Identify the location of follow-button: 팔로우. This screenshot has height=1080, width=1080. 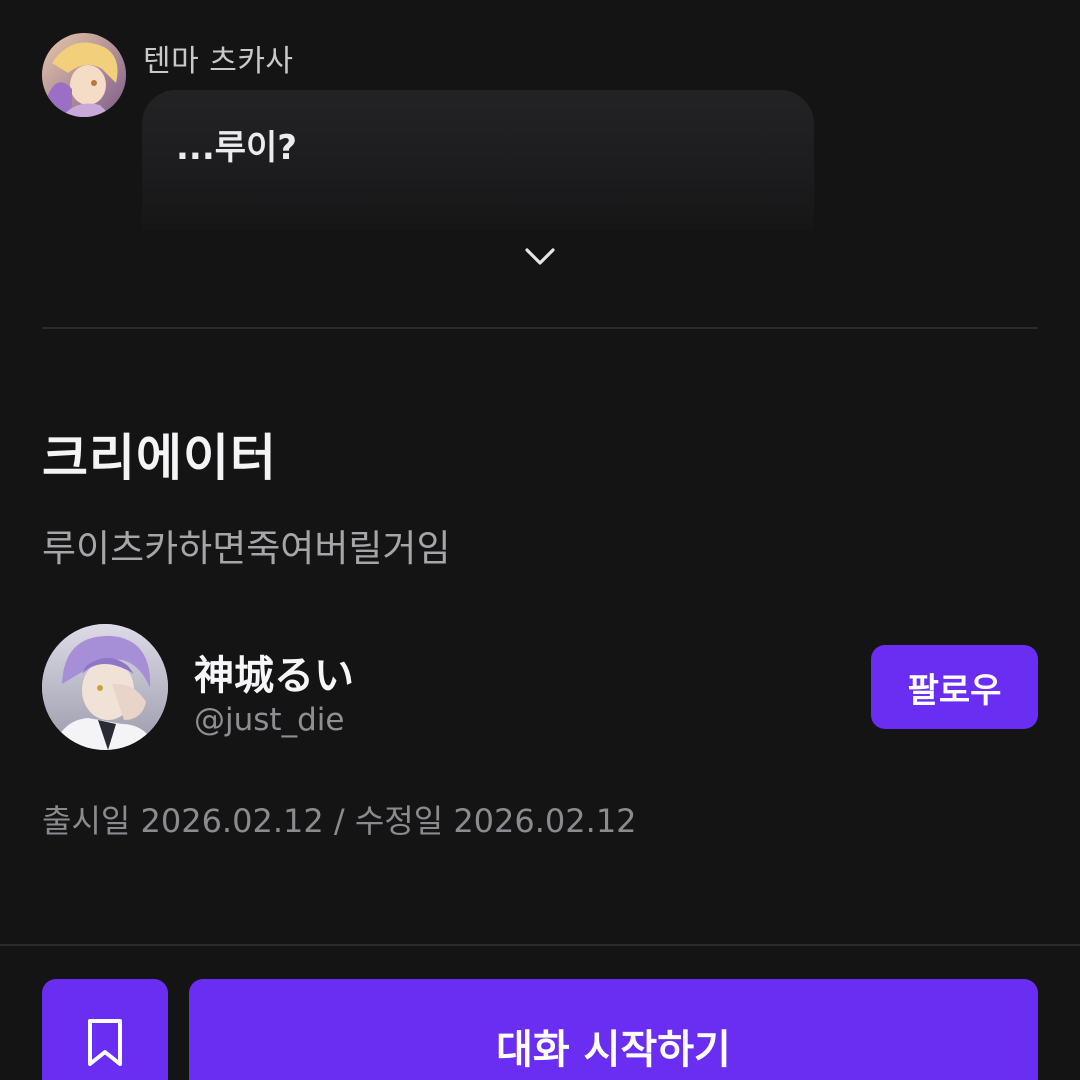
(954, 687).